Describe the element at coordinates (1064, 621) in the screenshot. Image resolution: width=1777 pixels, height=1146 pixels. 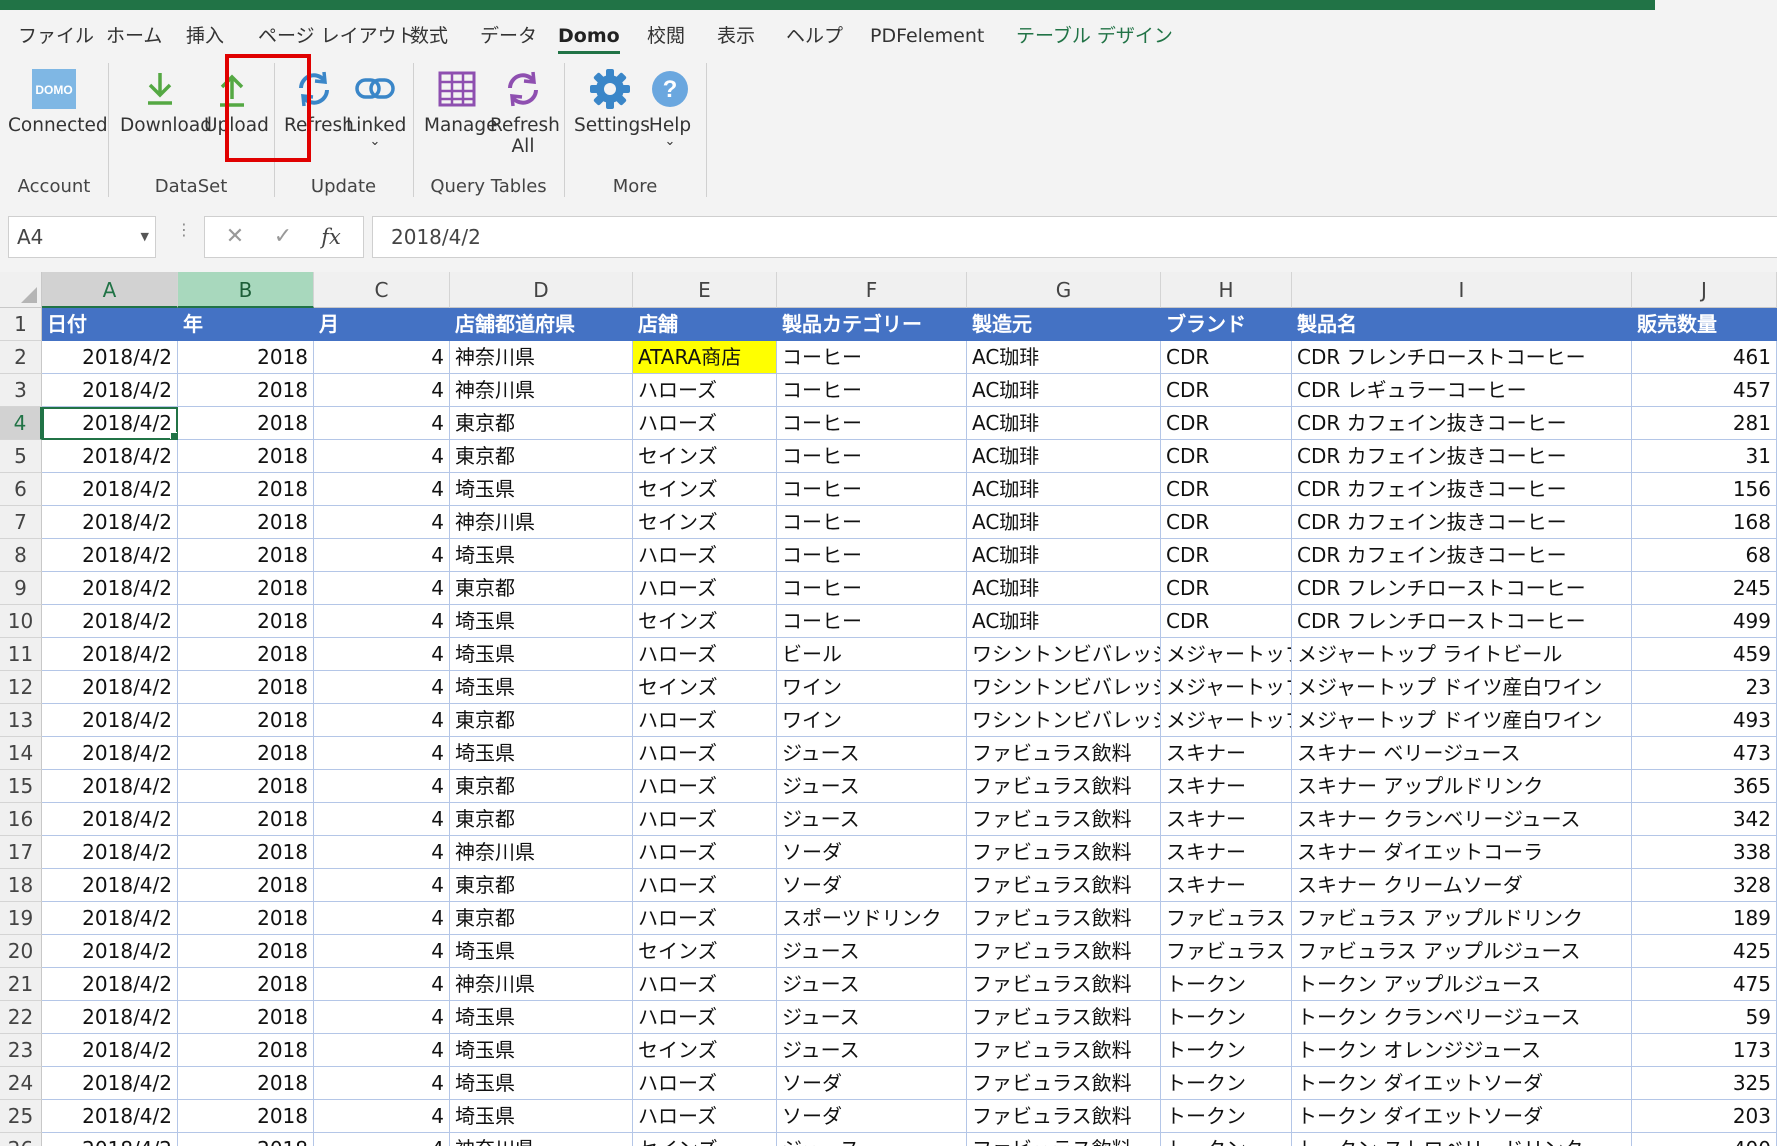
I see `table-cell: AC珈琲` at that location.